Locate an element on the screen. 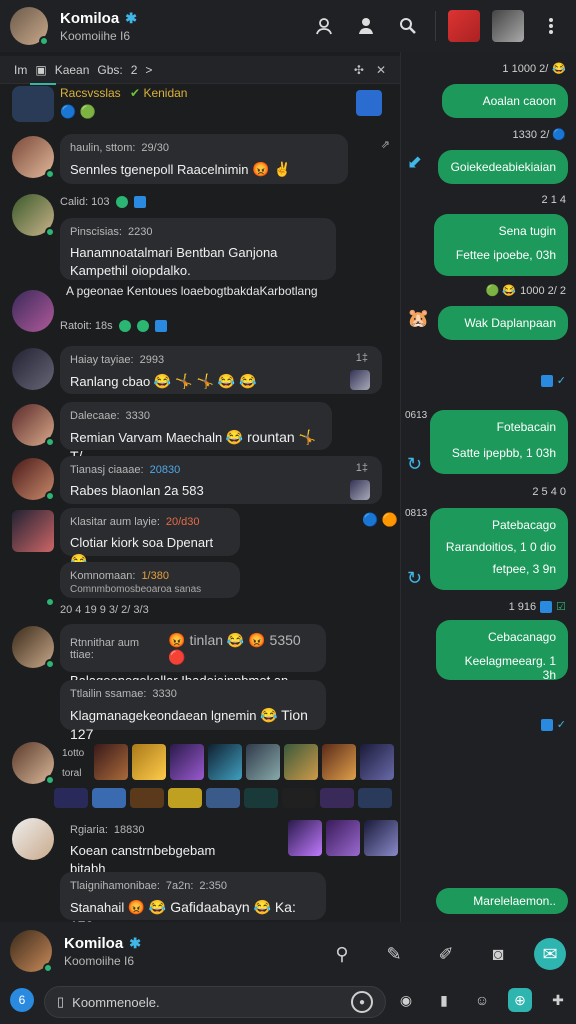 This screenshot has width=576, height=1024. top-meta: 1 1000 2/ 😂 is located at coordinates (534, 69).